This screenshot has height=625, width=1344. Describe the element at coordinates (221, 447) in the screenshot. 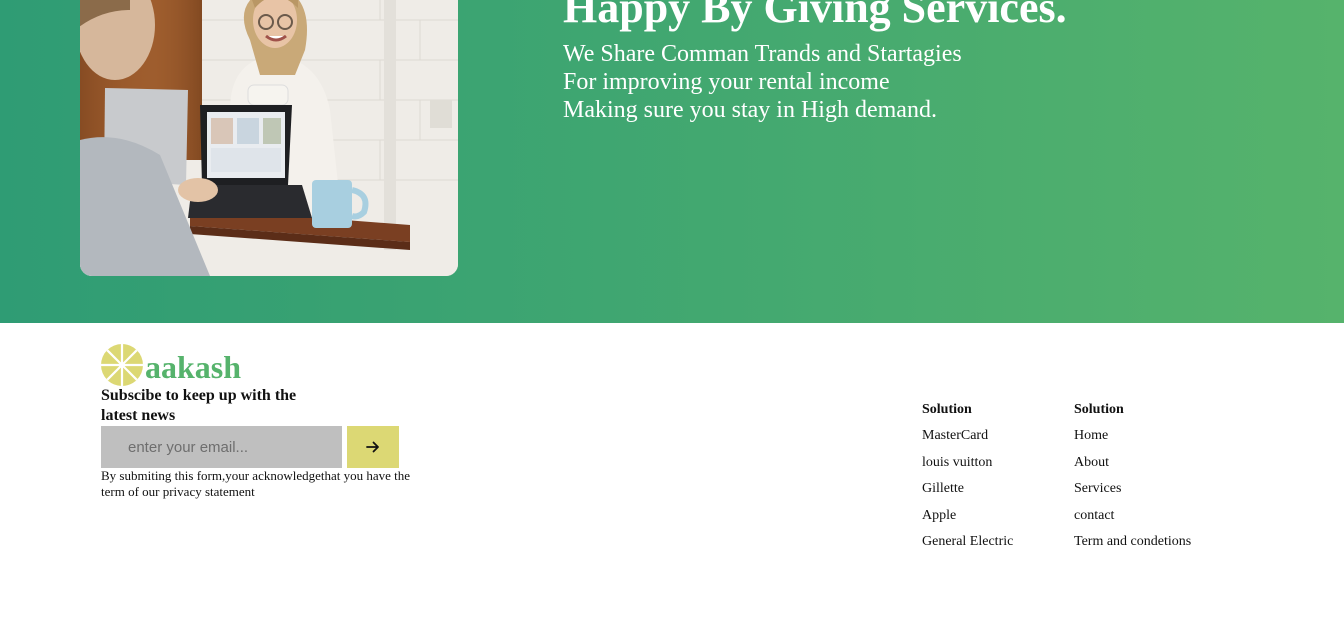

I see `email-input` at that location.